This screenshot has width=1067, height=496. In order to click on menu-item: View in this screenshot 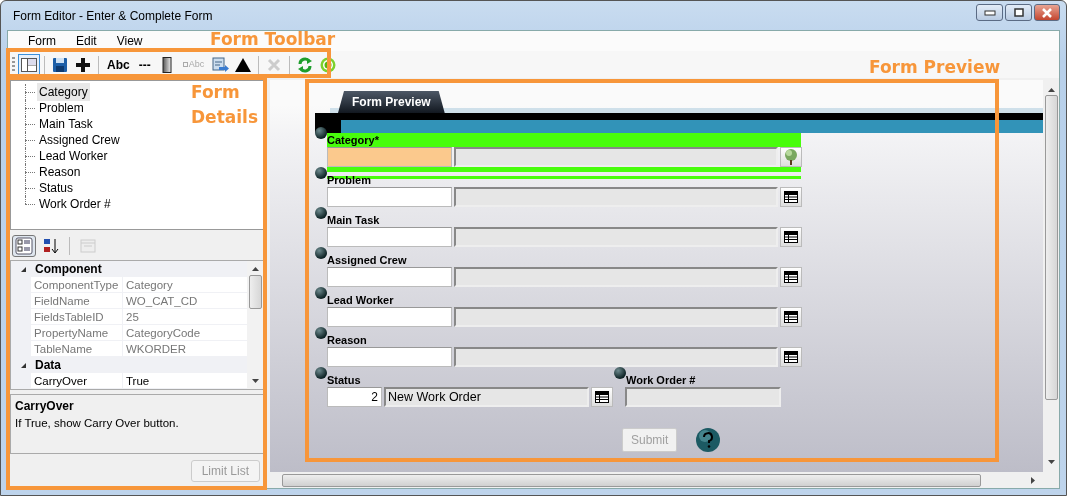, I will do `click(129, 41)`.